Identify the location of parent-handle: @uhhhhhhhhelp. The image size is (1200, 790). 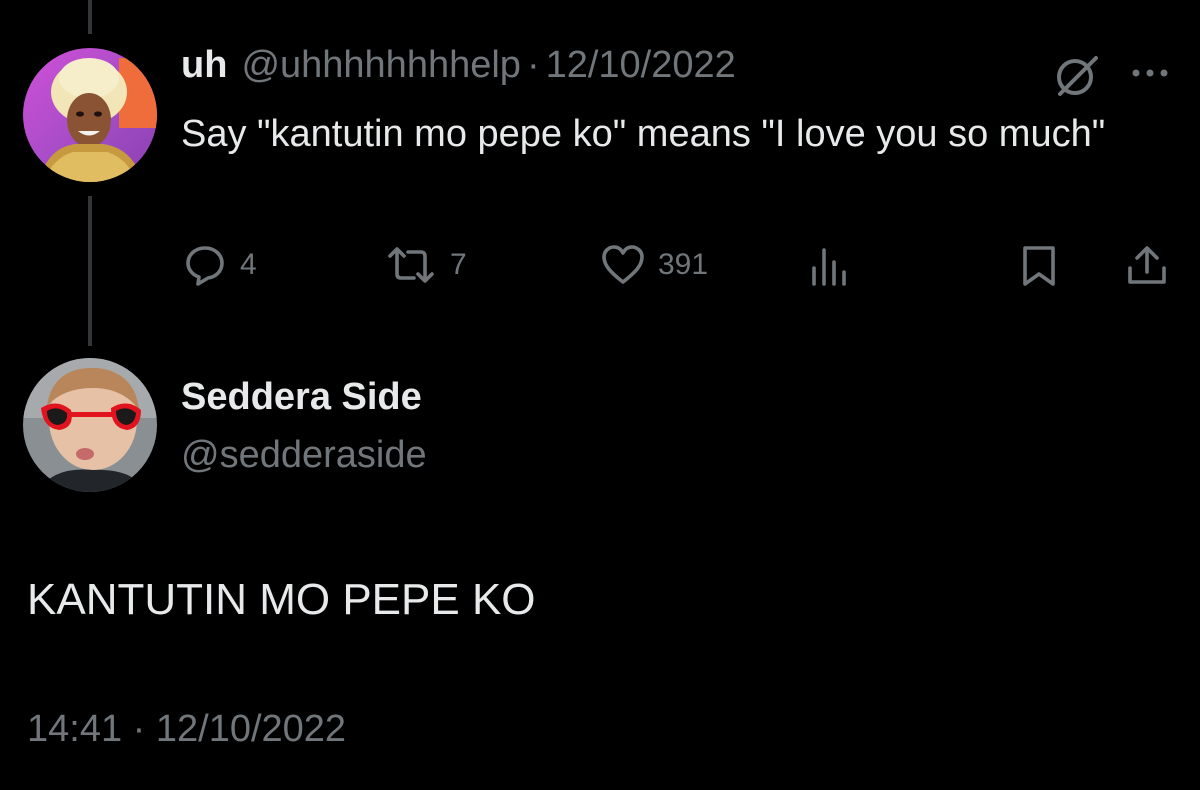
(381, 65).